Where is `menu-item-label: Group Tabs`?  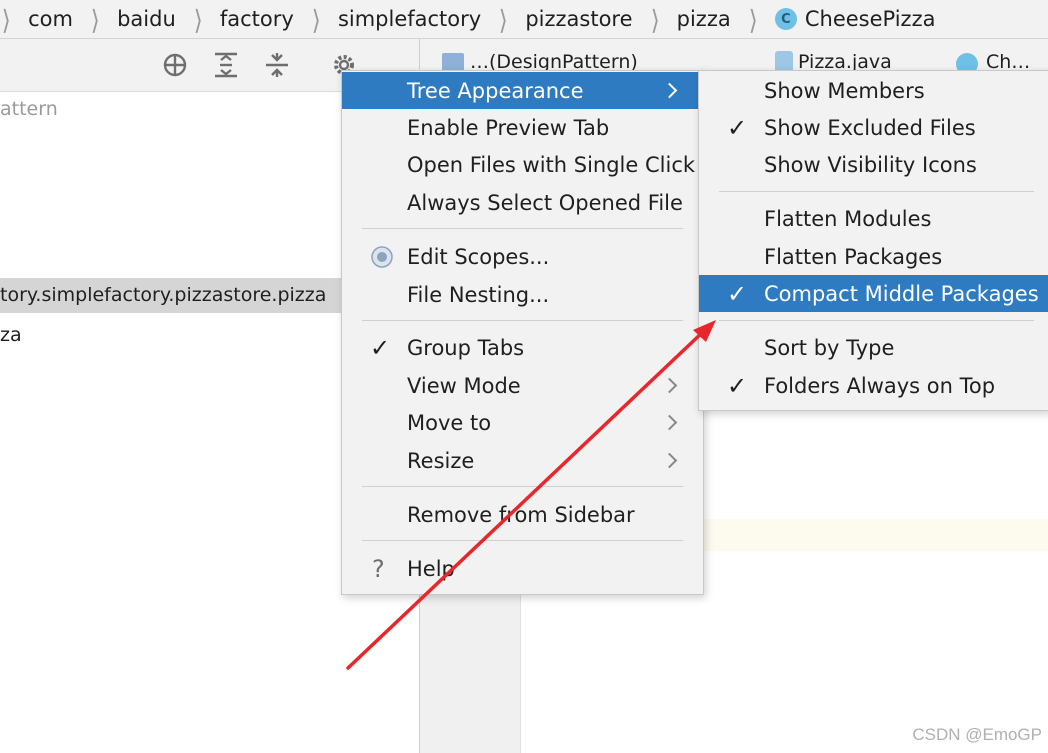
menu-item-label: Group Tabs is located at coordinates (466, 347).